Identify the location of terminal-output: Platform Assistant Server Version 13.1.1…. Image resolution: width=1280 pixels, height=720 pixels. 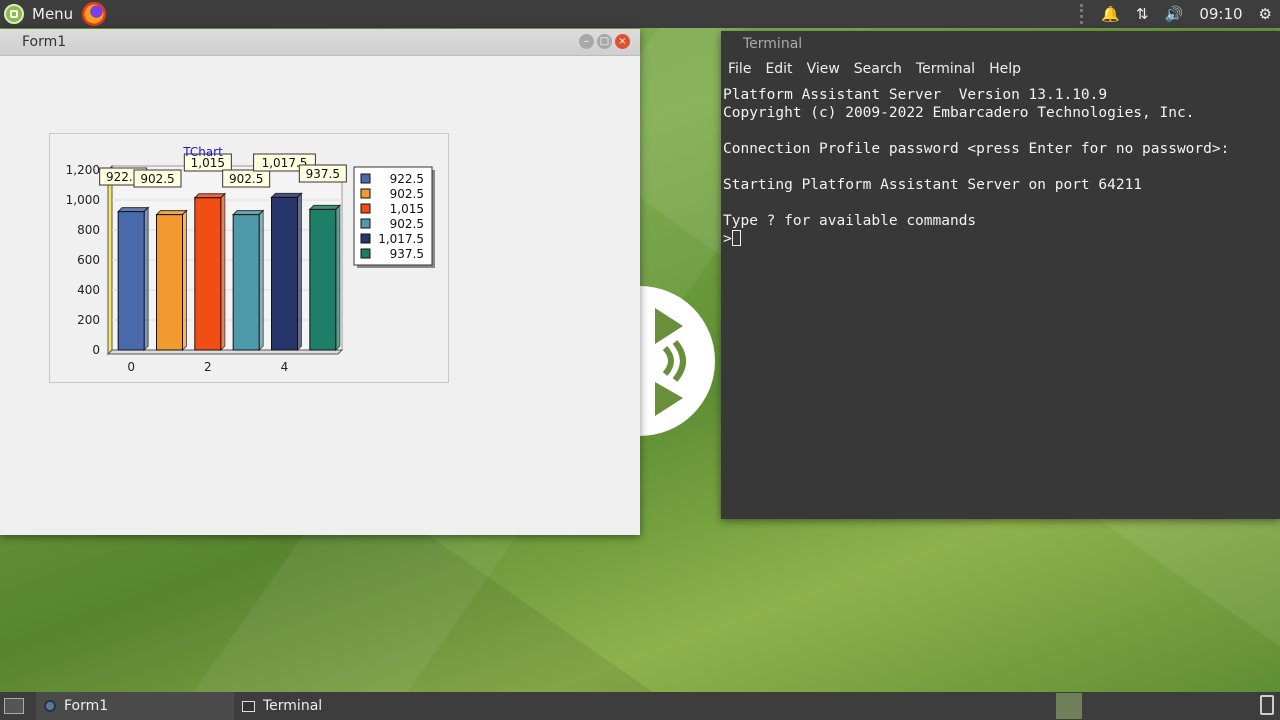
(976, 167).